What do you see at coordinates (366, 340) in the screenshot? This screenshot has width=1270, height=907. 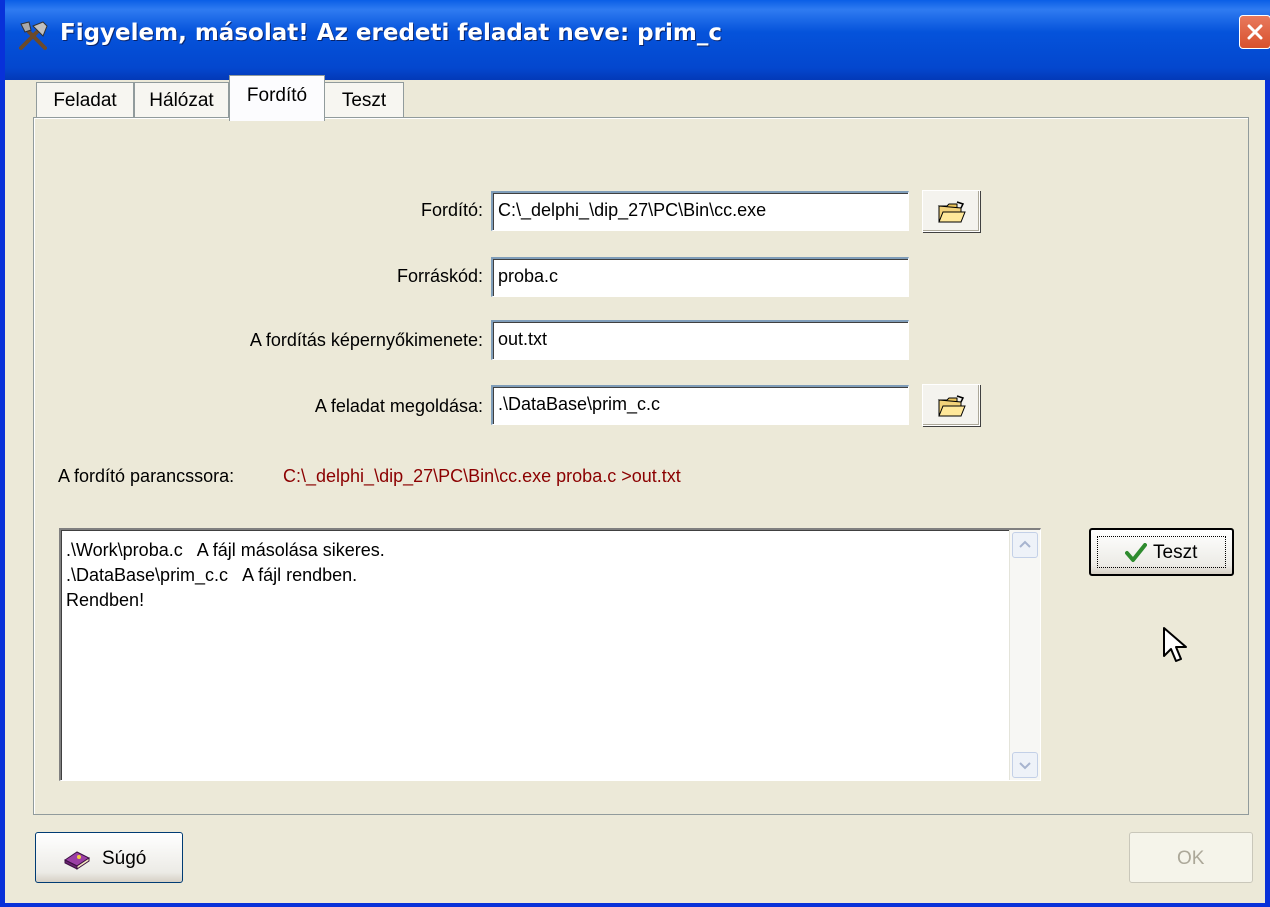 I see `output-label: A fordítás képernyőkimenete:` at bounding box center [366, 340].